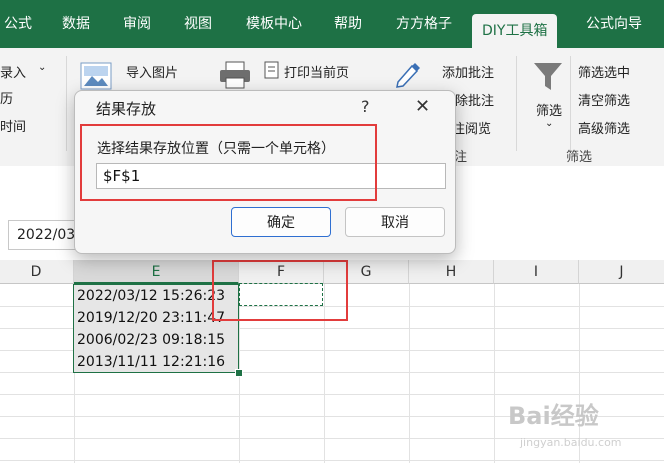 This screenshot has height=463, width=664. What do you see at coordinates (156, 362) in the screenshot?
I see `cell-e4: 2013/11/11 12:21:16` at bounding box center [156, 362].